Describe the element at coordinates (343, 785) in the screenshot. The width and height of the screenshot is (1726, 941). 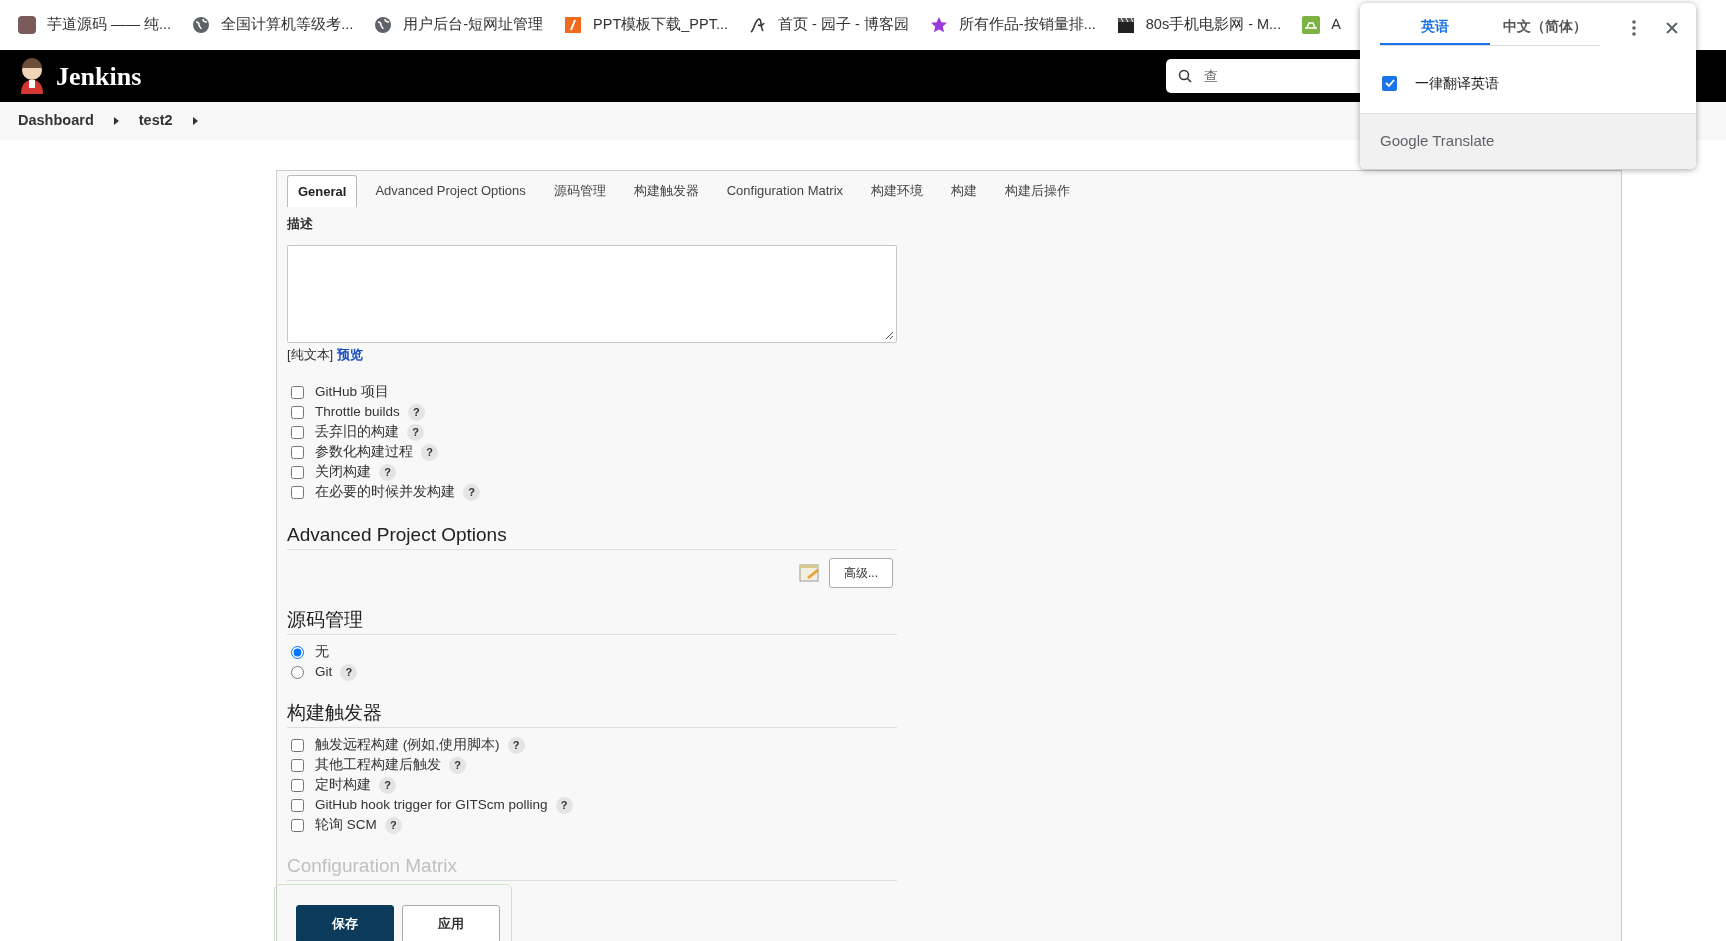
I see `option-label: 定时构建` at that location.